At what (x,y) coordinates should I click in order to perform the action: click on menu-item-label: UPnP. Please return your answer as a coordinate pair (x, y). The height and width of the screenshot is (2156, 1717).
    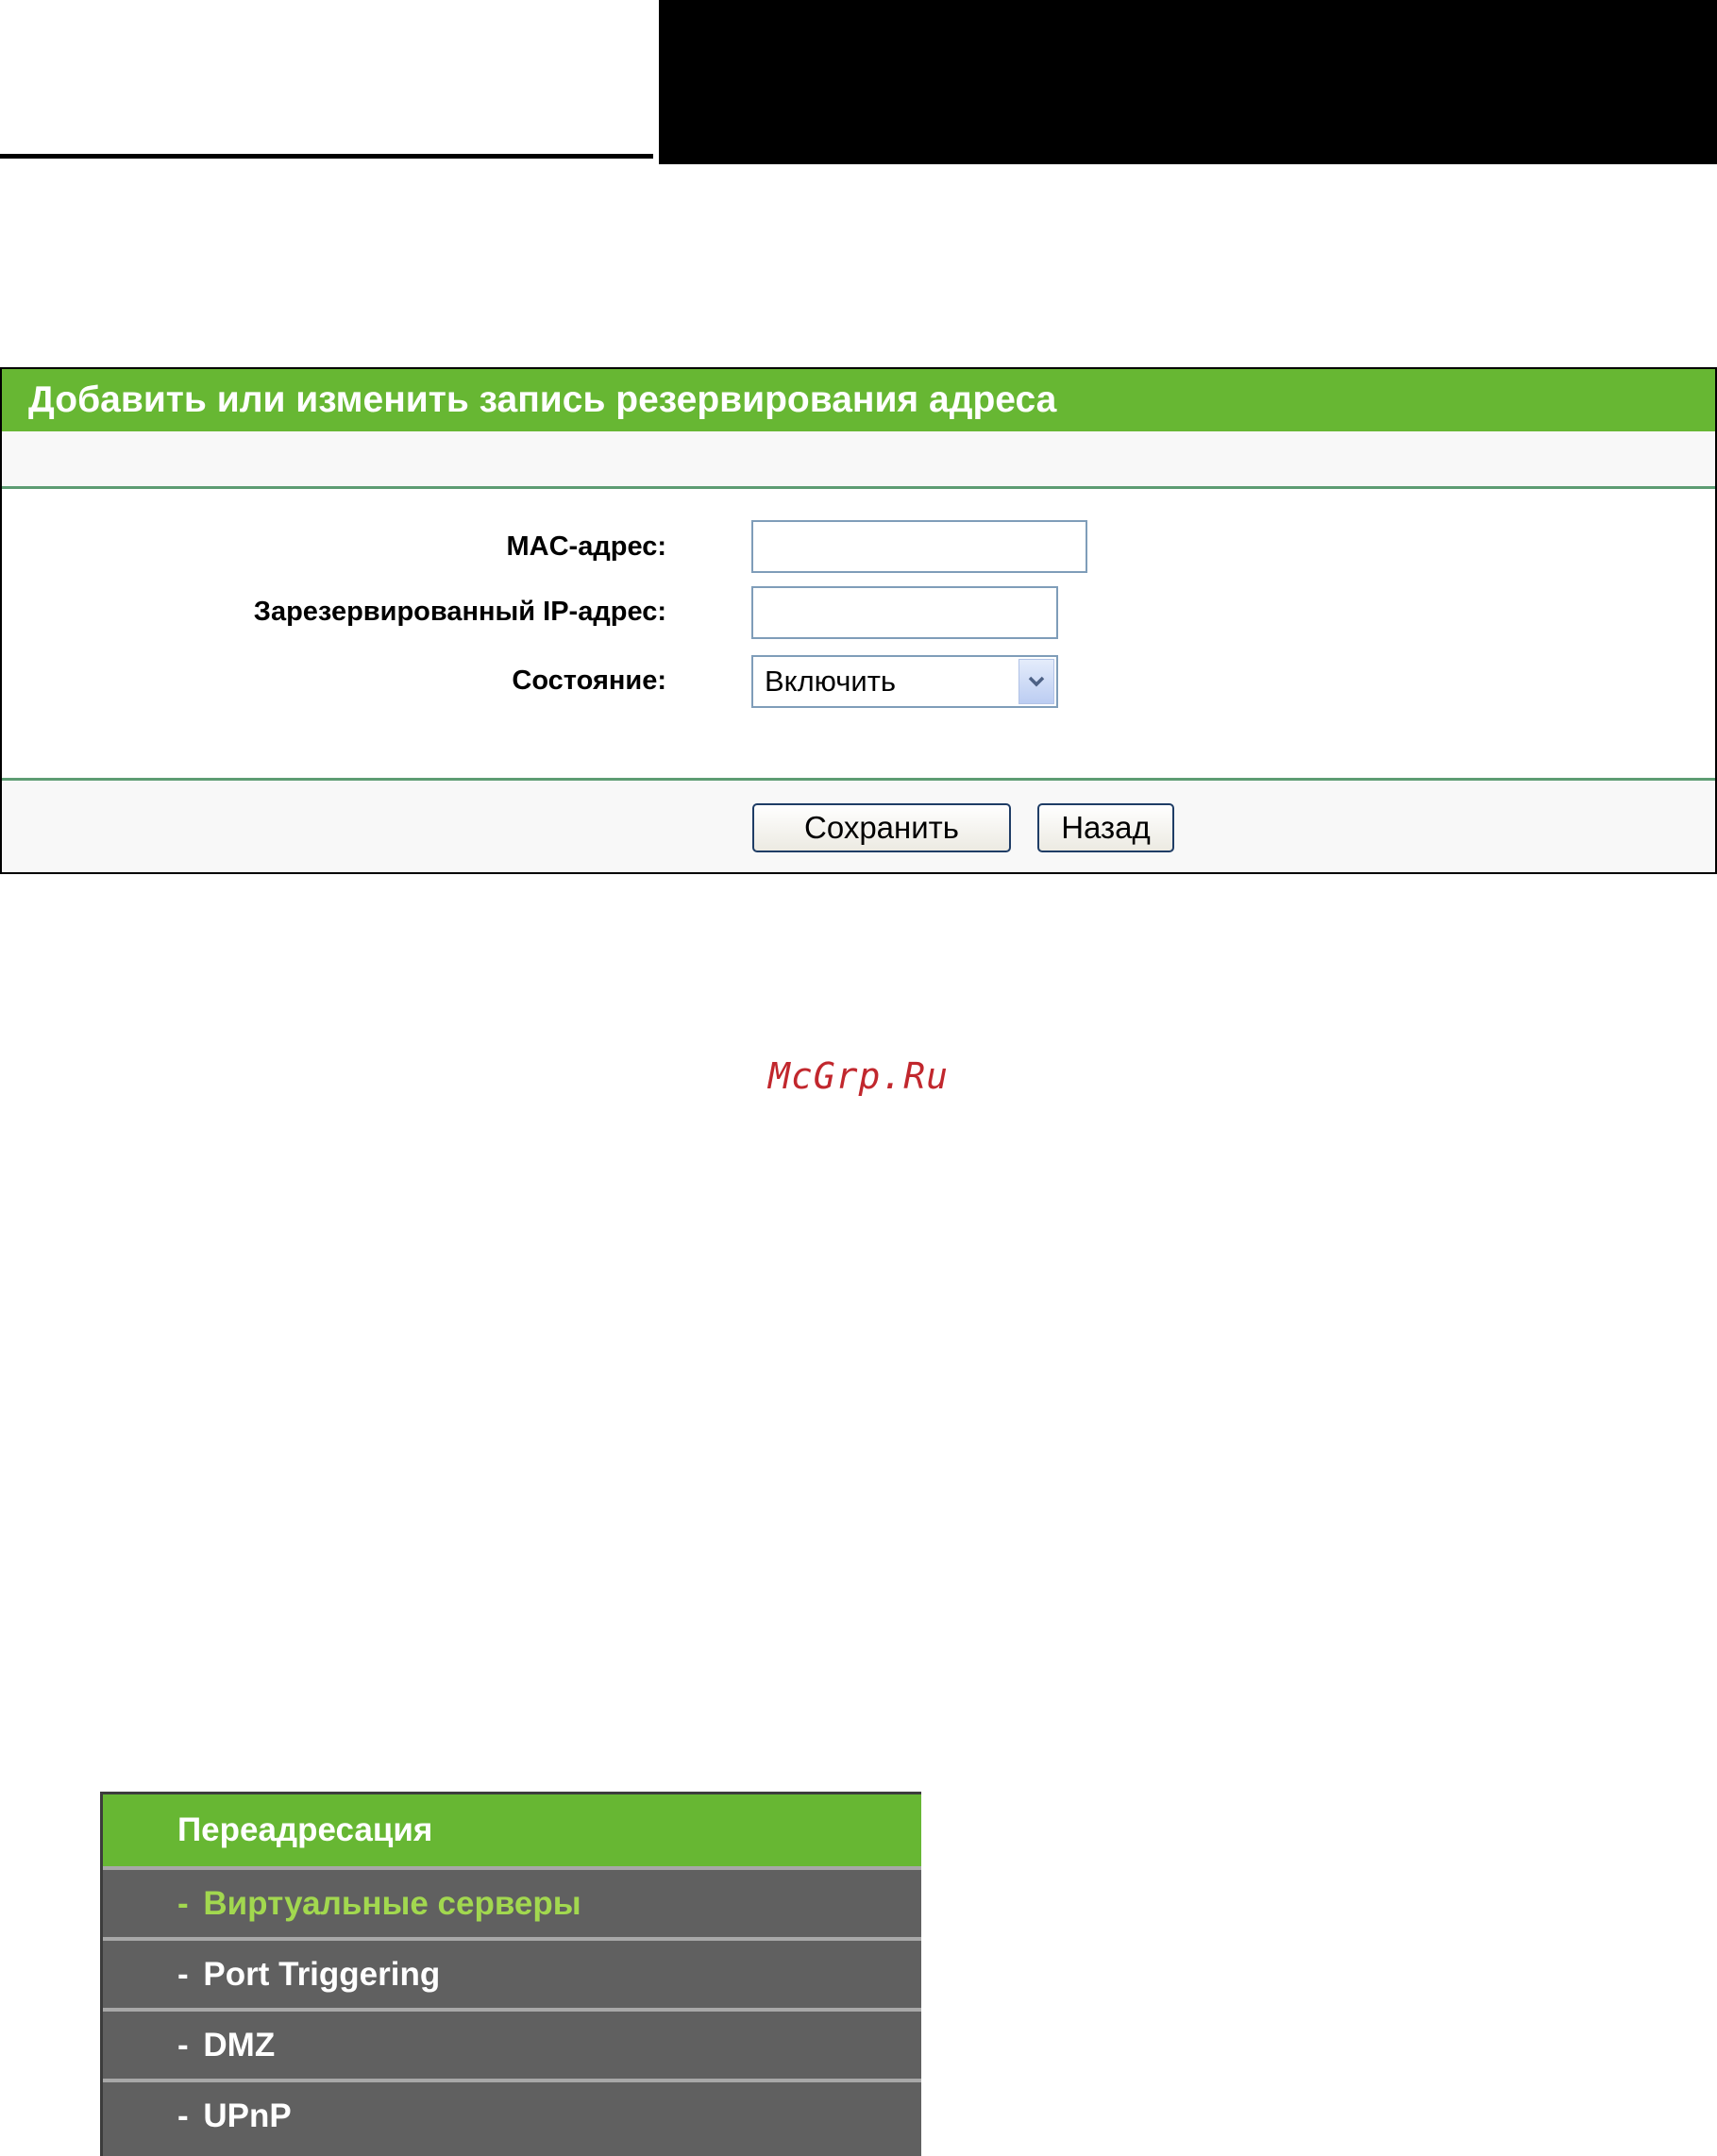
    Looking at the image, I should click on (247, 2115).